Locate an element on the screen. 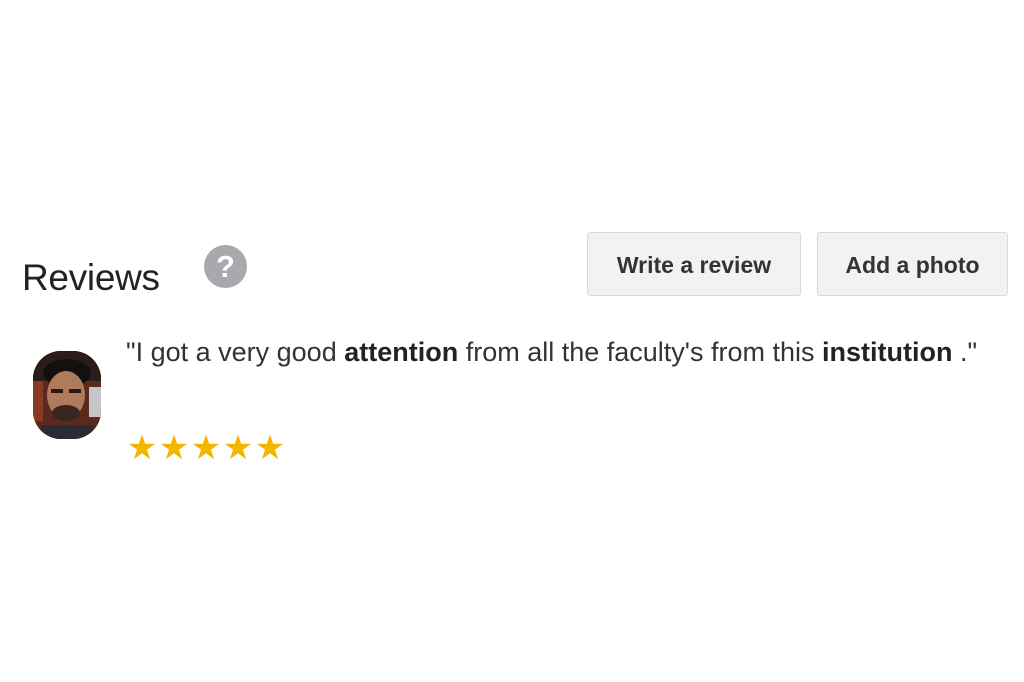  reviews-title: Reviews is located at coordinates (91, 277).